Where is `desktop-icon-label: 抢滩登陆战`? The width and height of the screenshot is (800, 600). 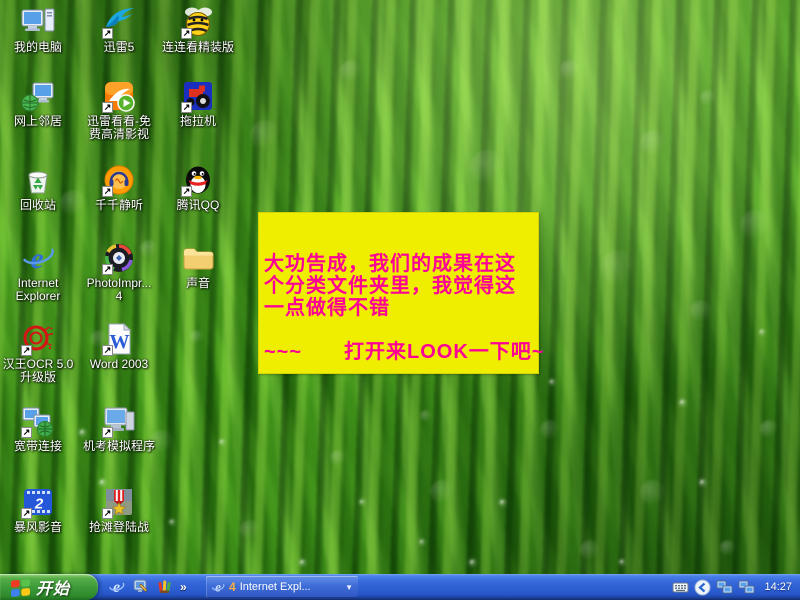
desktop-icon-label: 抢滩登陆战 is located at coordinates (118, 527).